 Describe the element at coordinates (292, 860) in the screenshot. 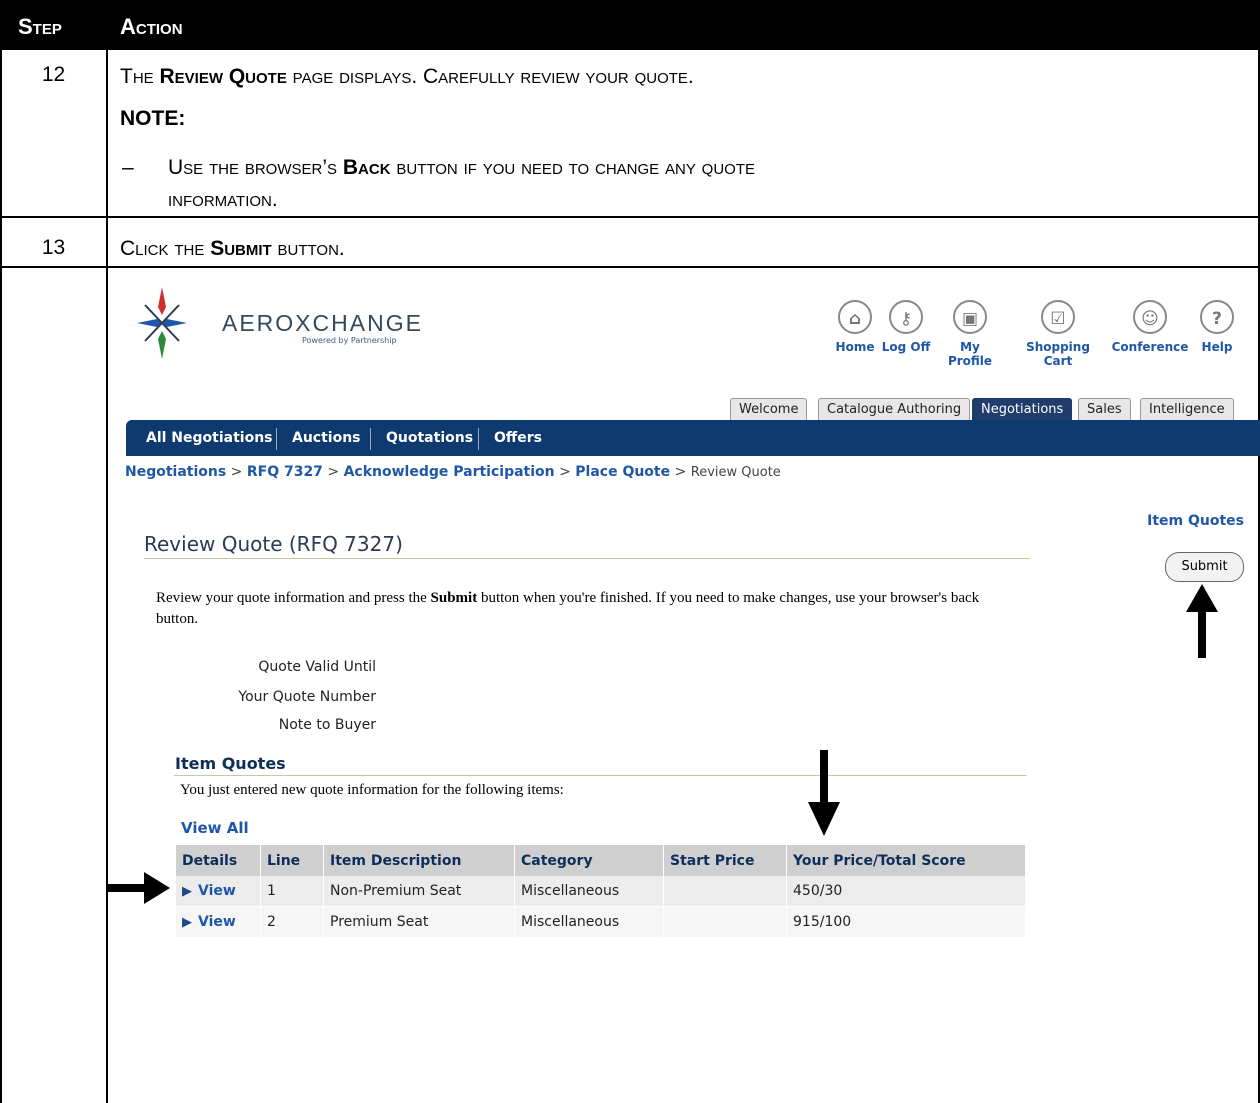

I see `column-header: Line` at that location.